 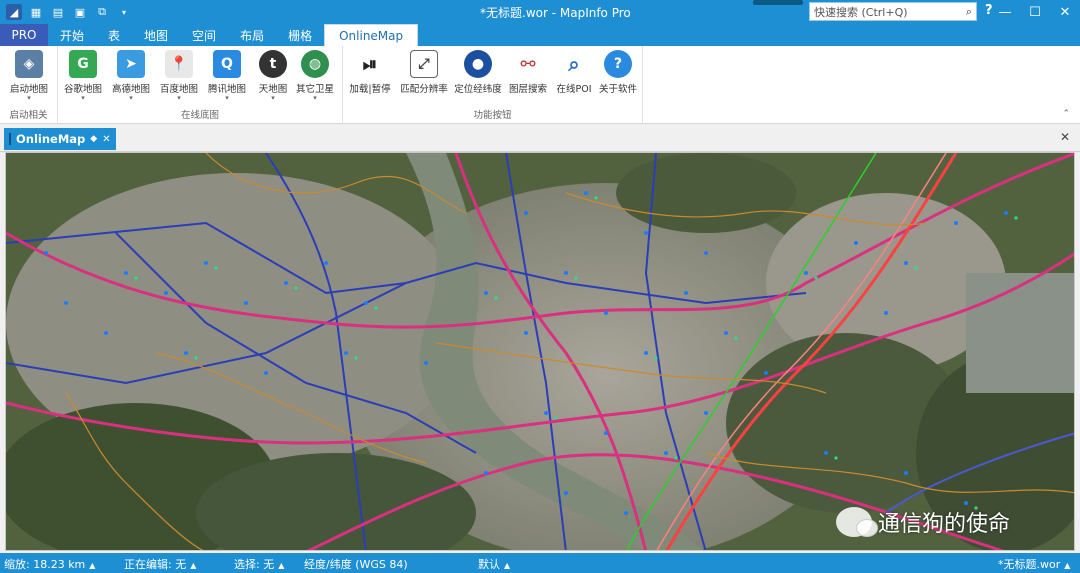 I want to click on globe-icon: ◍, so click(x=315, y=64).